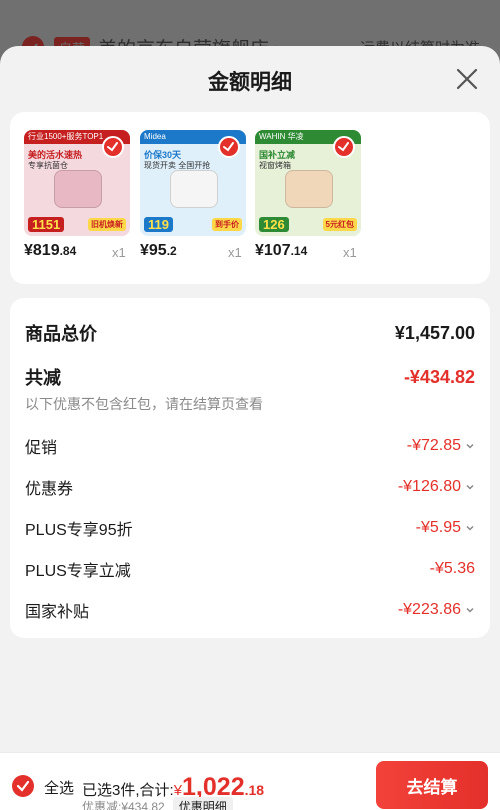 Image resolution: width=500 pixels, height=810 pixels. What do you see at coordinates (46, 224) in the screenshot?
I see `thumb-promo-price: 1151` at bounding box center [46, 224].